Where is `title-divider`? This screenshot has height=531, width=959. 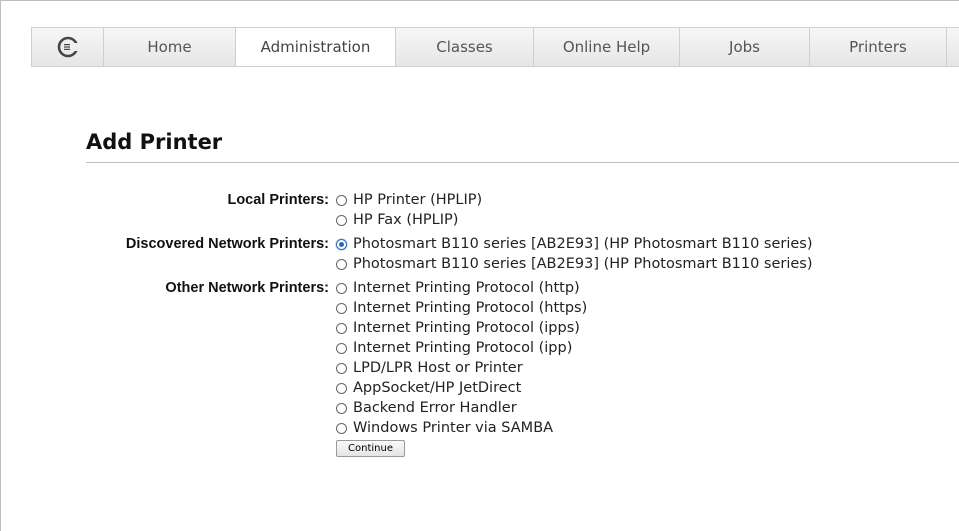 title-divider is located at coordinates (522, 162).